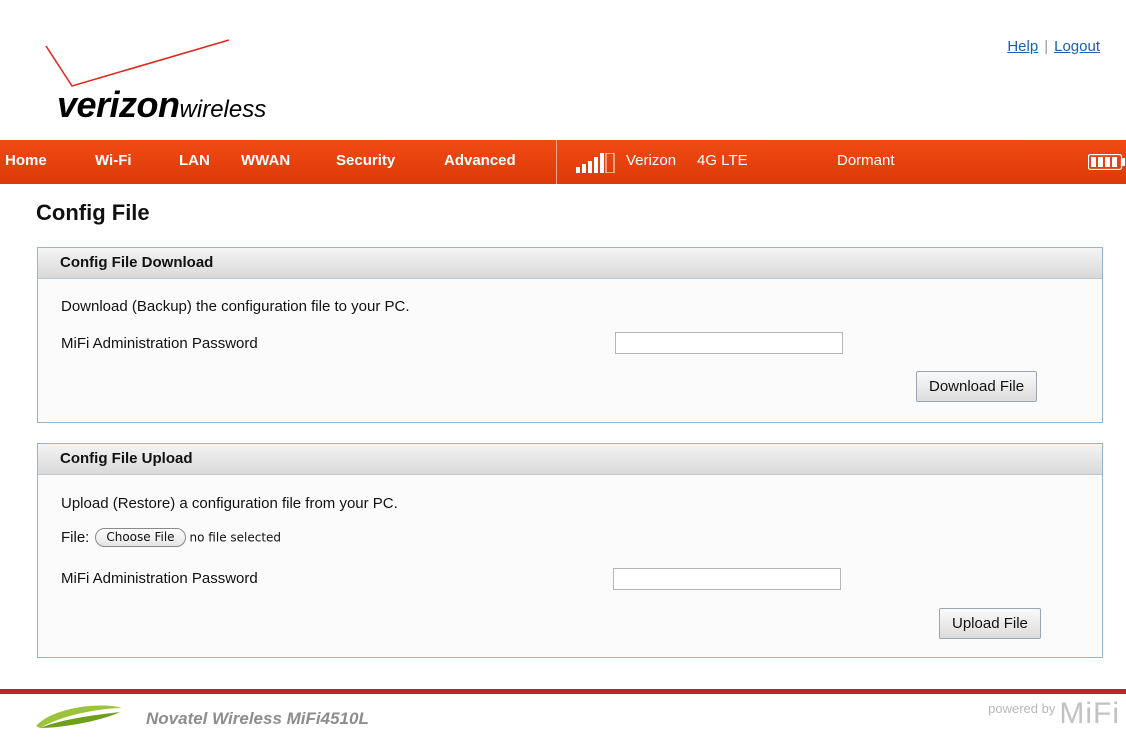 The width and height of the screenshot is (1126, 742). What do you see at coordinates (727, 579) in the screenshot?
I see `upload-password-input` at bounding box center [727, 579].